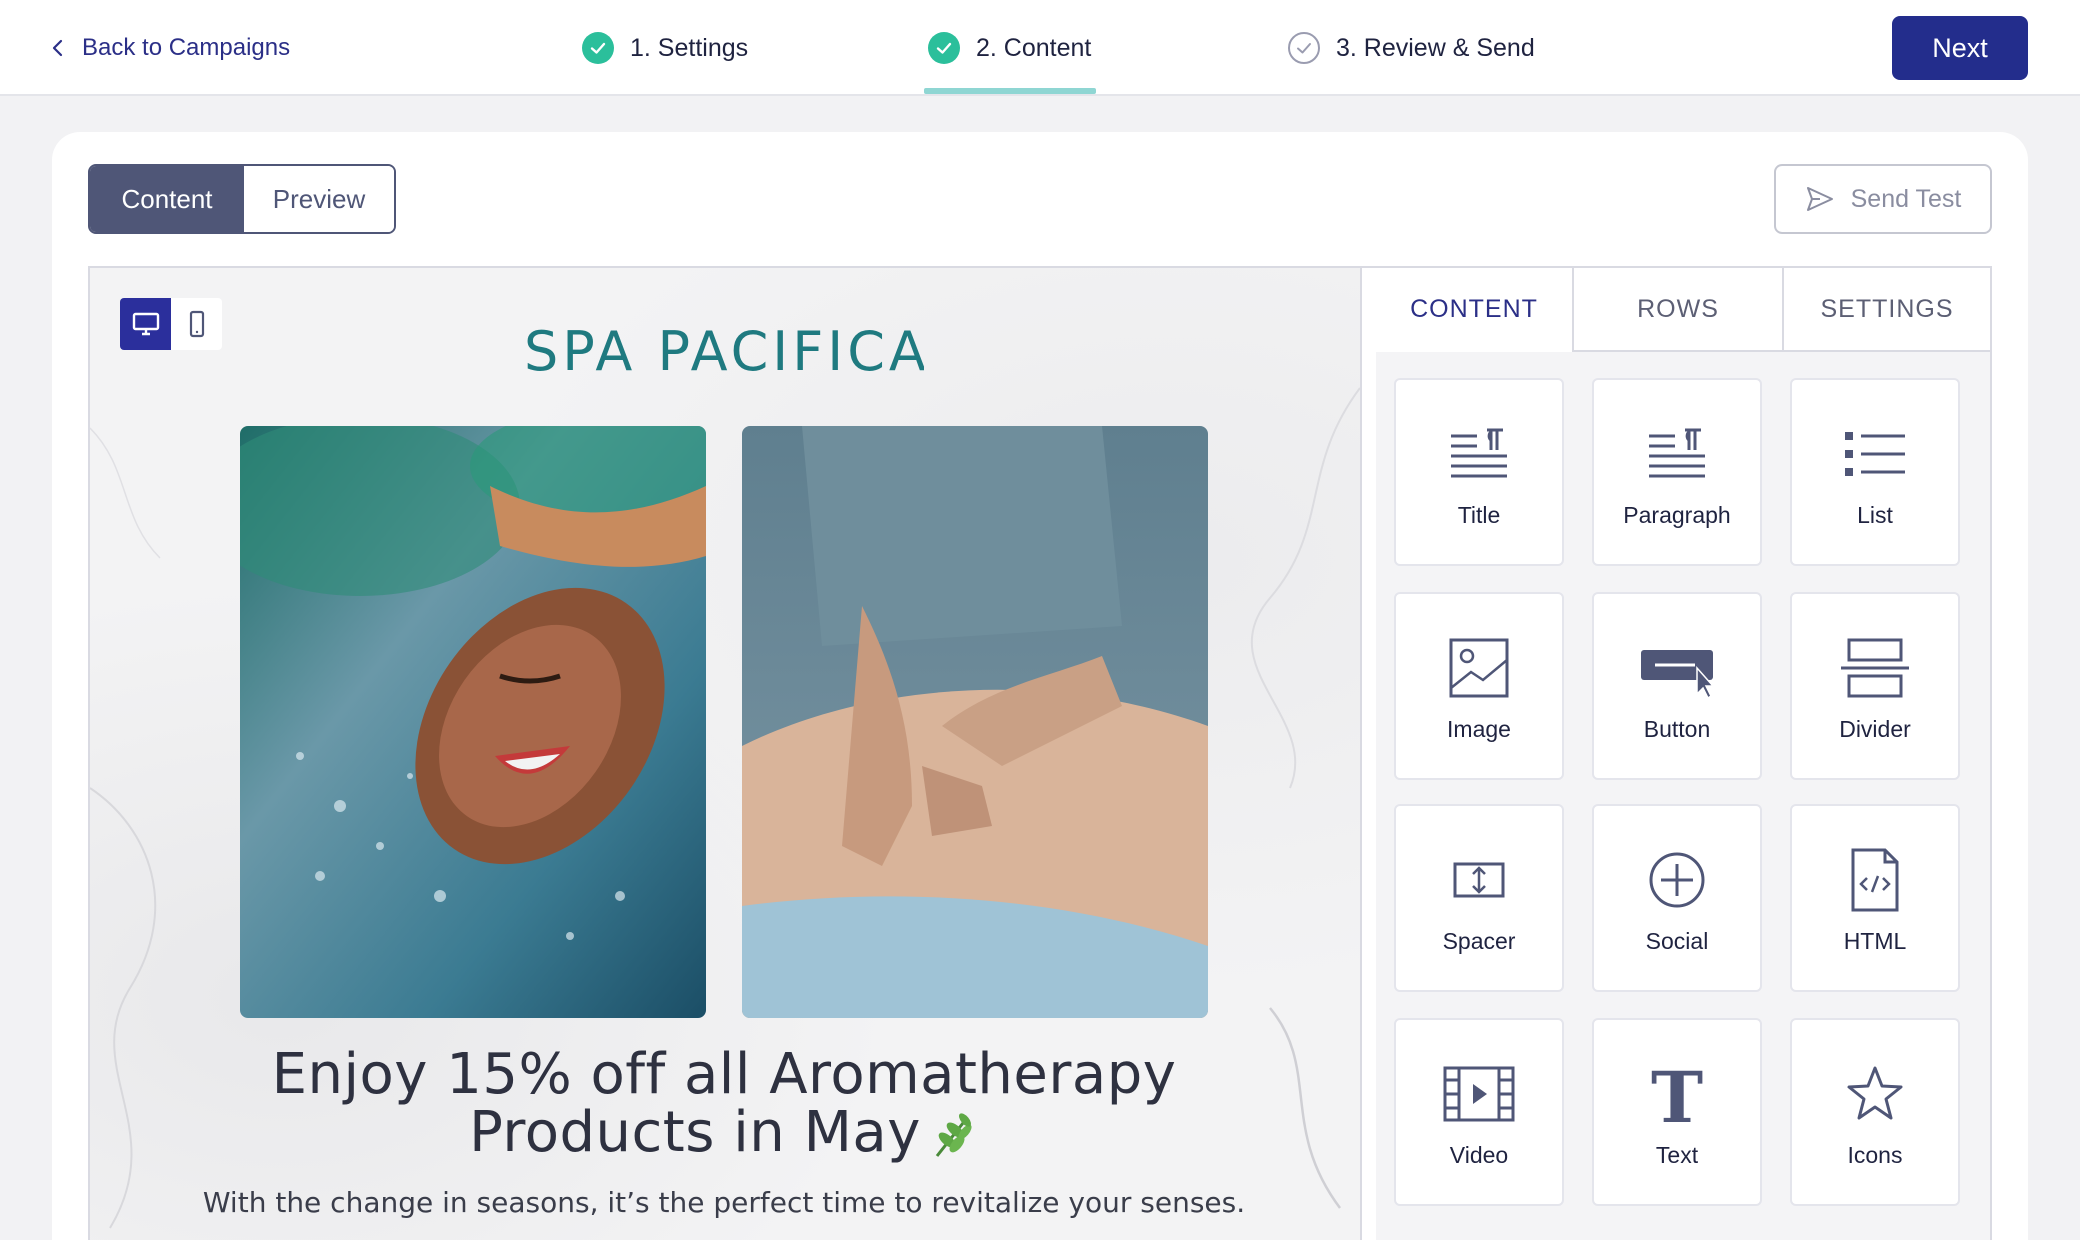 The height and width of the screenshot is (1240, 2080). Describe the element at coordinates (1906, 198) in the screenshot. I see `send-test-label: Send Test` at that location.